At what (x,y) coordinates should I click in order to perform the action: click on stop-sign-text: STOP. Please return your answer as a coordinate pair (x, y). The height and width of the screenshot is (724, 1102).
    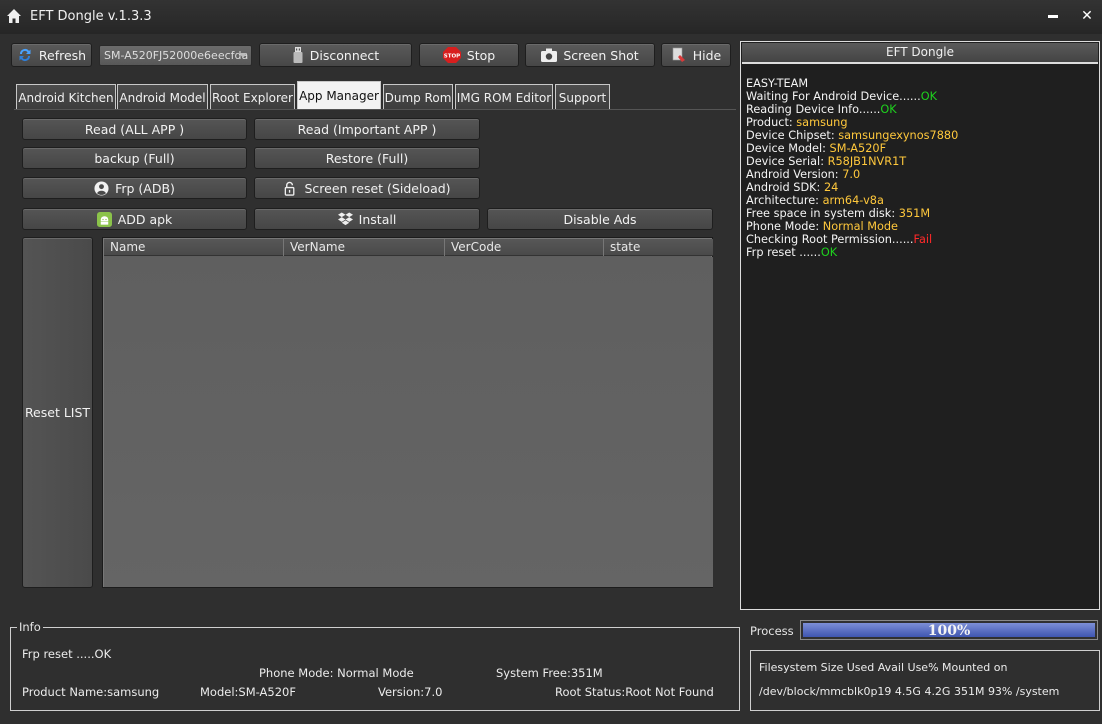
    Looking at the image, I should click on (452, 57).